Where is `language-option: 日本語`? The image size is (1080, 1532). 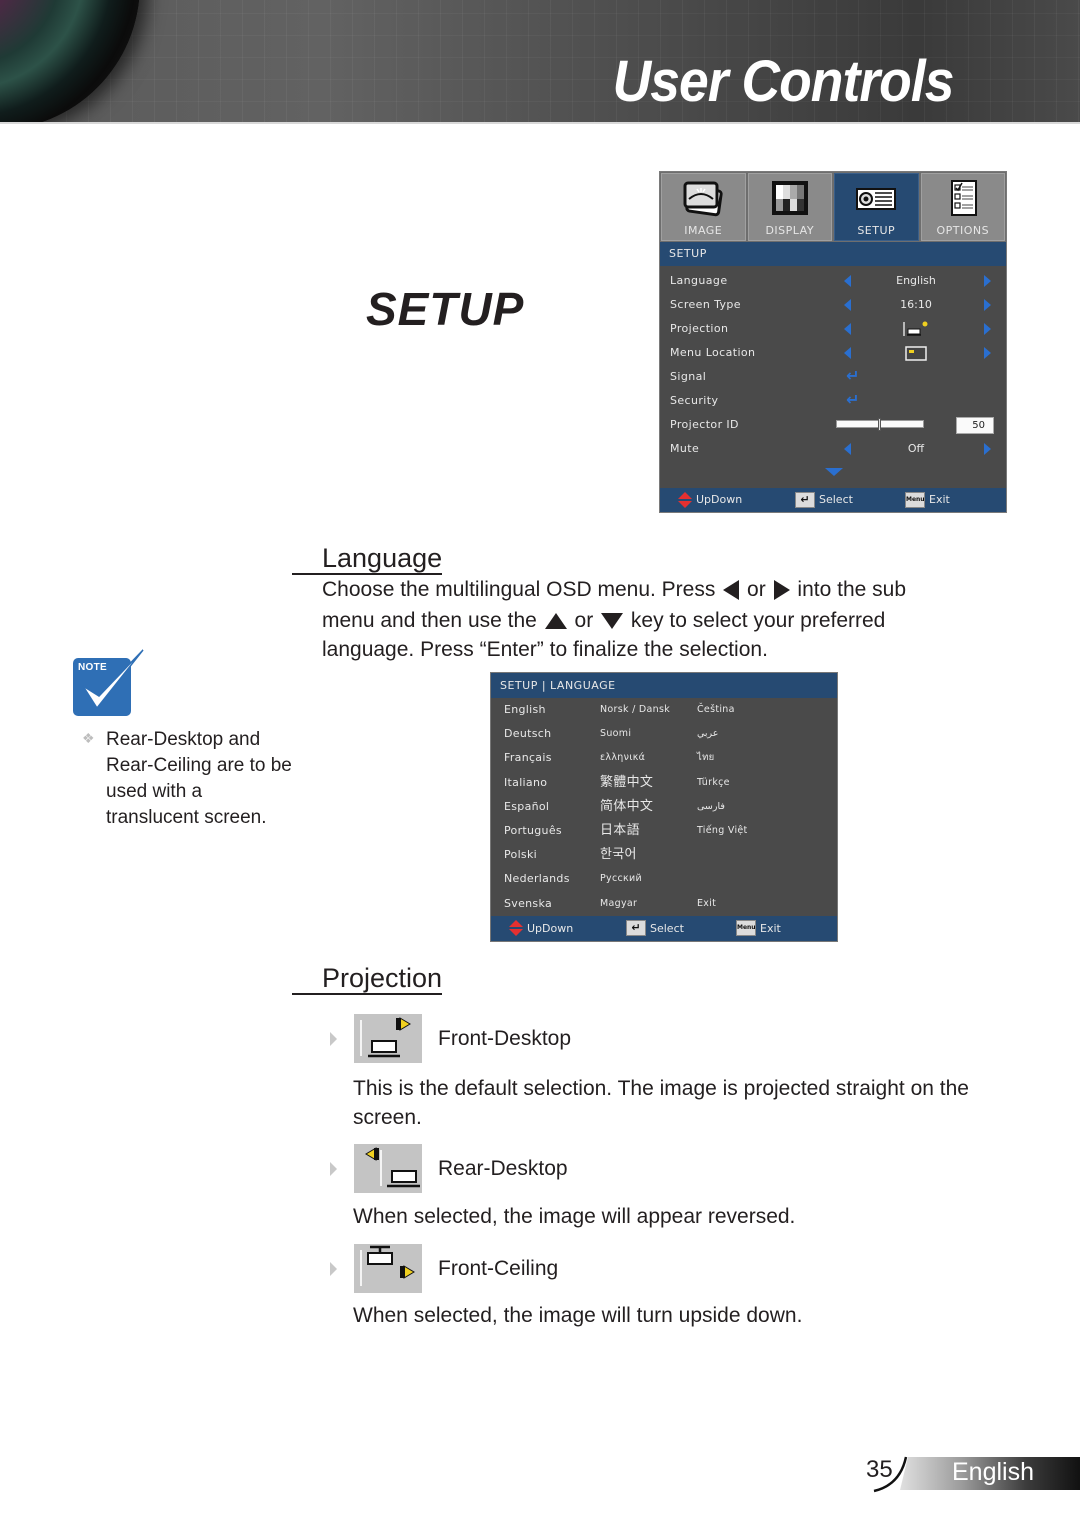 language-option: 日本語 is located at coordinates (620, 831).